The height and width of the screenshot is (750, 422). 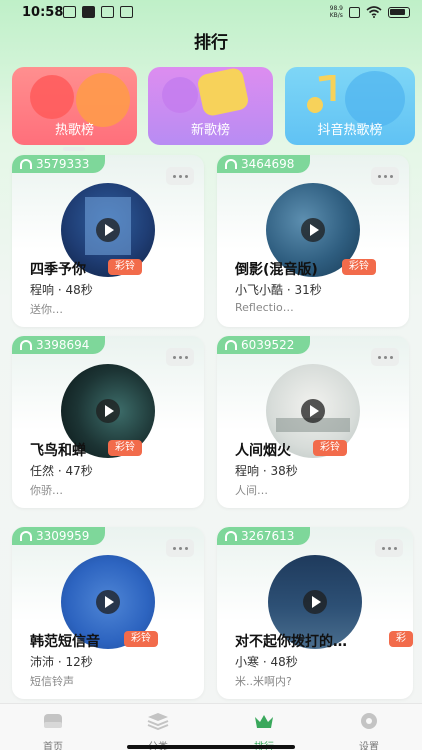 I want to click on category-label: 抖音热歌榜, so click(x=350, y=130).